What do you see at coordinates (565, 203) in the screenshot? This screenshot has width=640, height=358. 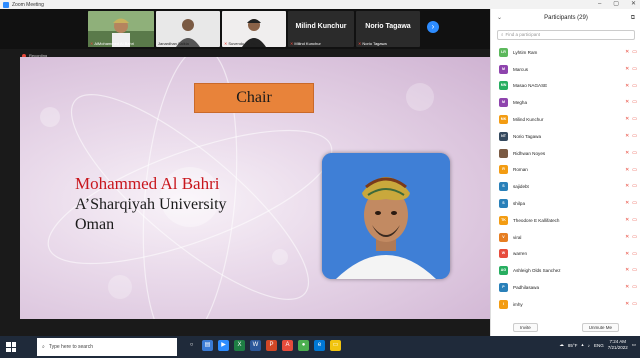 I see `participant-row: Sshilpa ✕ ▭` at bounding box center [565, 203].